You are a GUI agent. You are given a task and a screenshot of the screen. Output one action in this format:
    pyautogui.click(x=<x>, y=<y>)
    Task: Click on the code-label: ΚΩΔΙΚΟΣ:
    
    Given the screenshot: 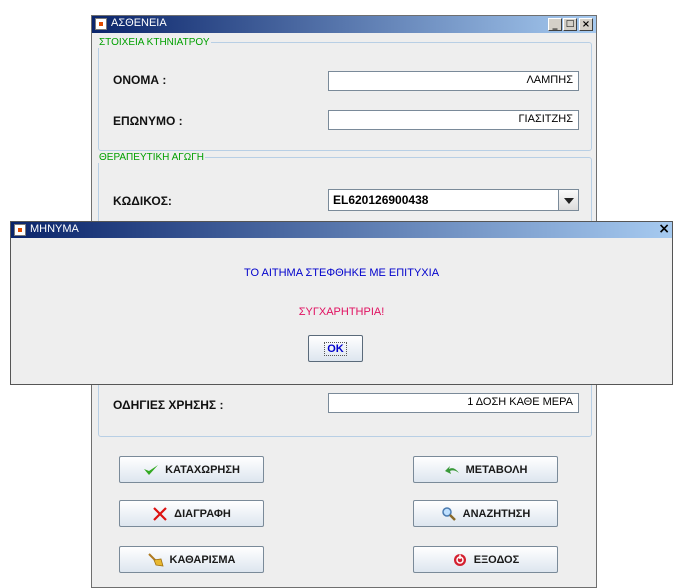 What is the action you would take?
    pyautogui.click(x=142, y=201)
    